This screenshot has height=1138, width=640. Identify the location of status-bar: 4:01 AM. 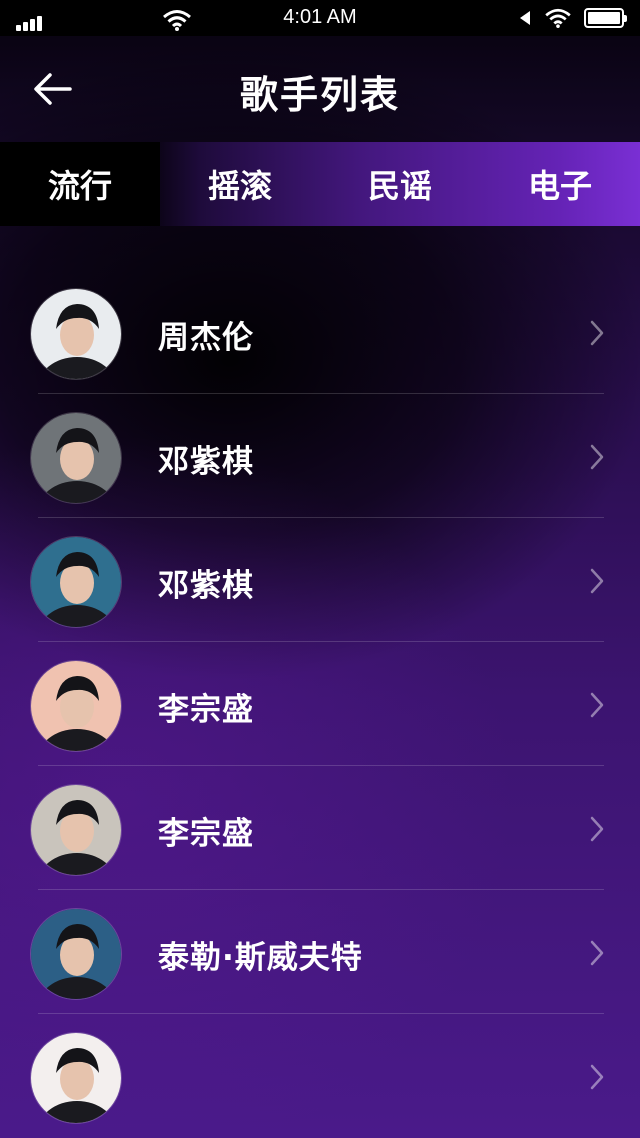
(320, 18).